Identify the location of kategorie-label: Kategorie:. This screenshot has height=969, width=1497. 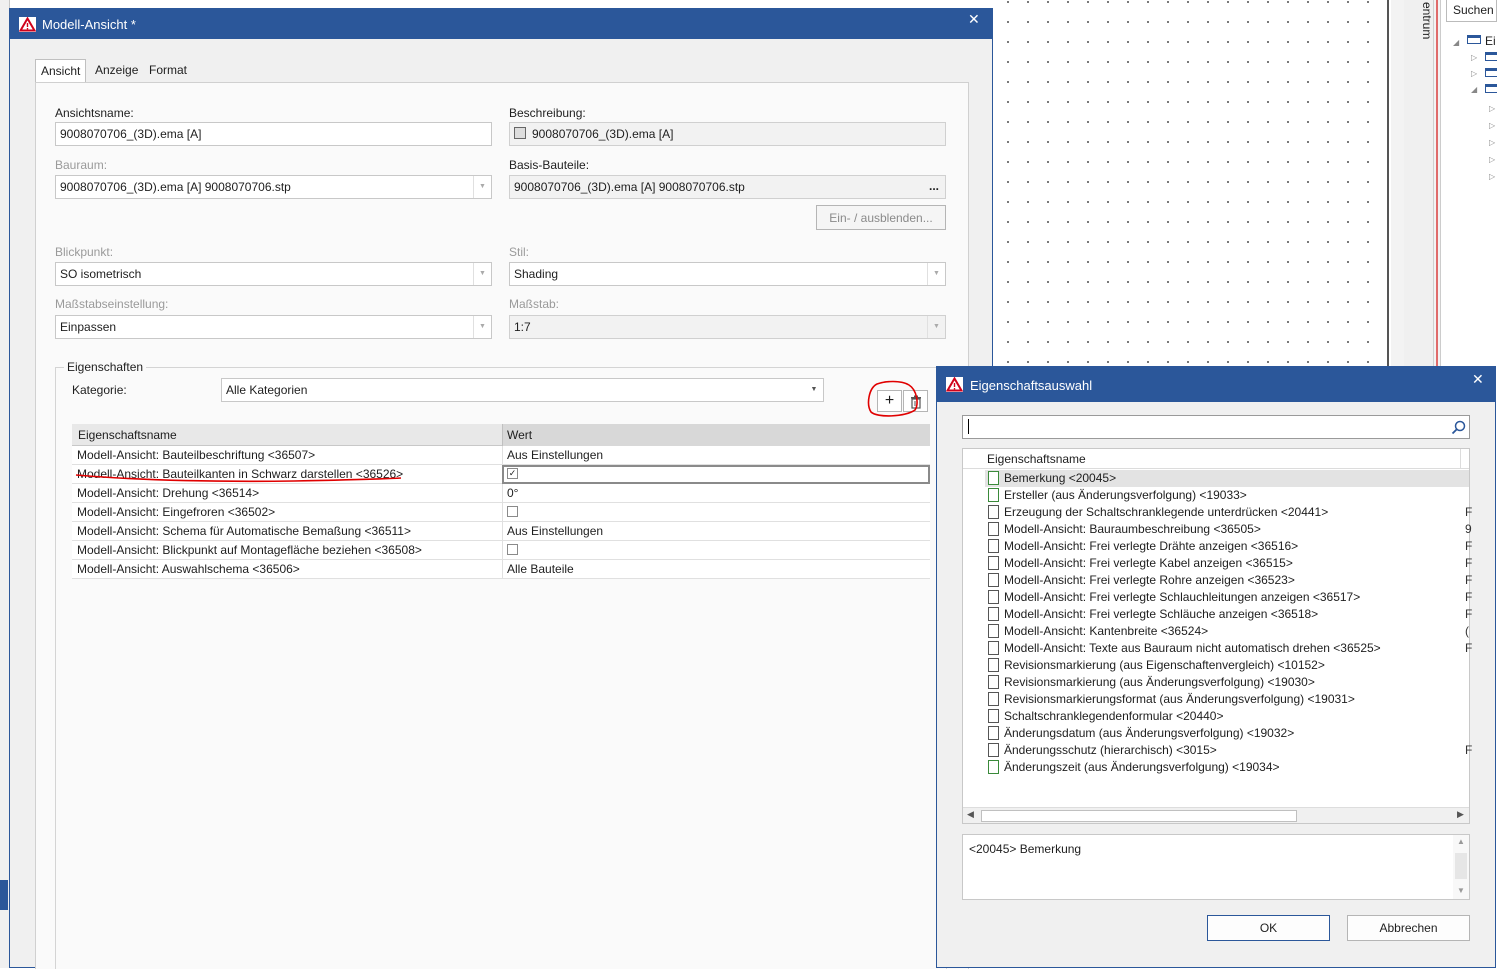
(99, 390).